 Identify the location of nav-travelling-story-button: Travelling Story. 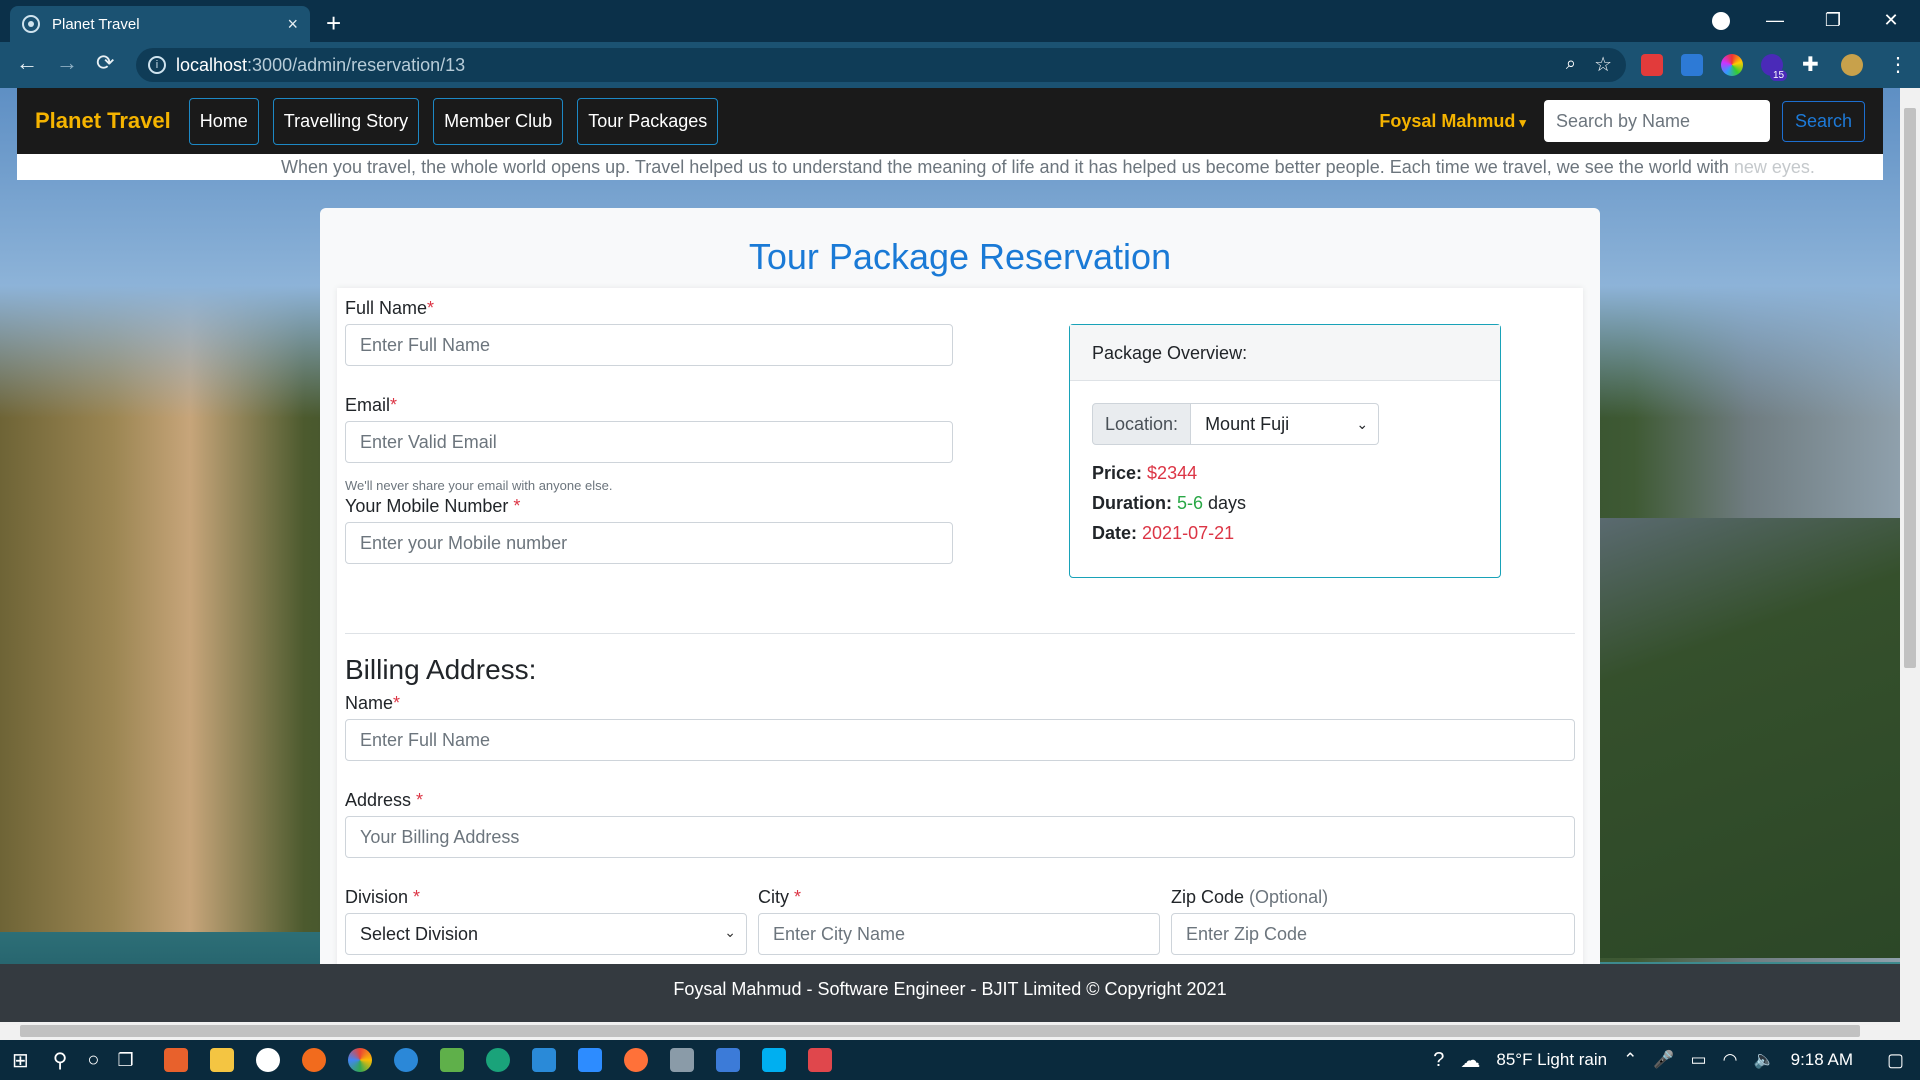
(346, 121).